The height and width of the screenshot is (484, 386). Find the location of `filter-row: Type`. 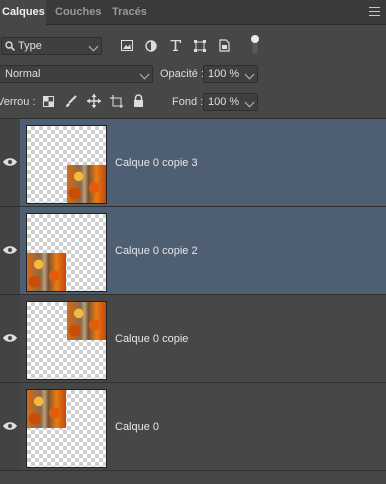

filter-row: Type is located at coordinates (193, 45).